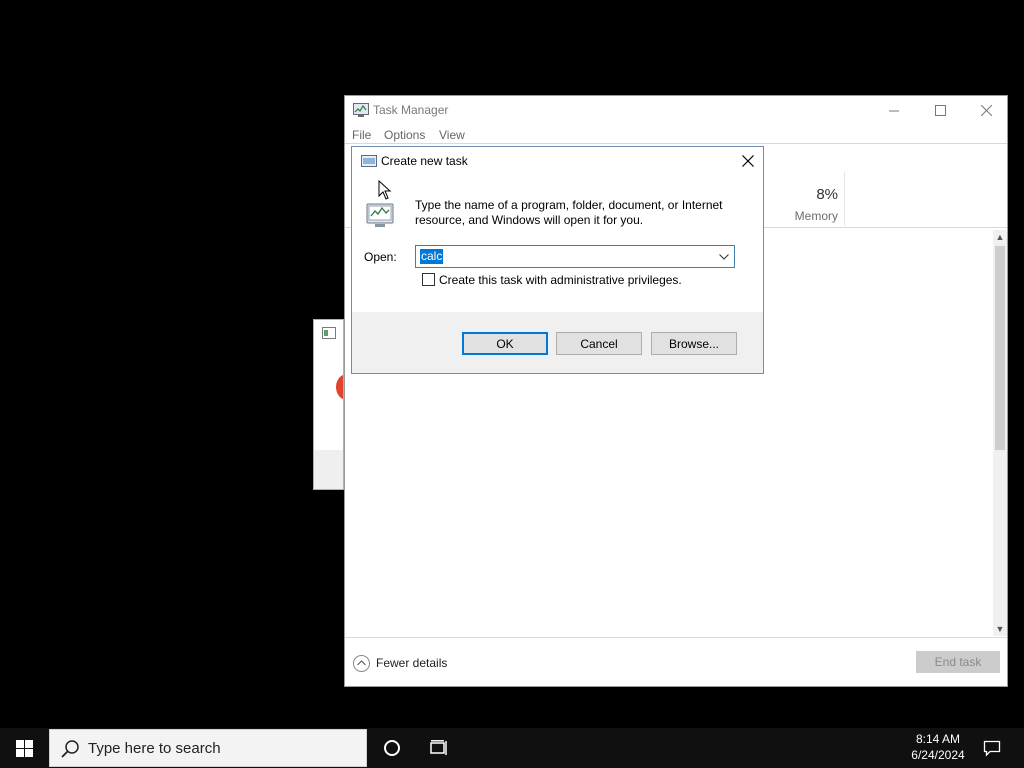 The image size is (1024, 768). I want to click on mouse-cursor-icon, so click(385, 190).